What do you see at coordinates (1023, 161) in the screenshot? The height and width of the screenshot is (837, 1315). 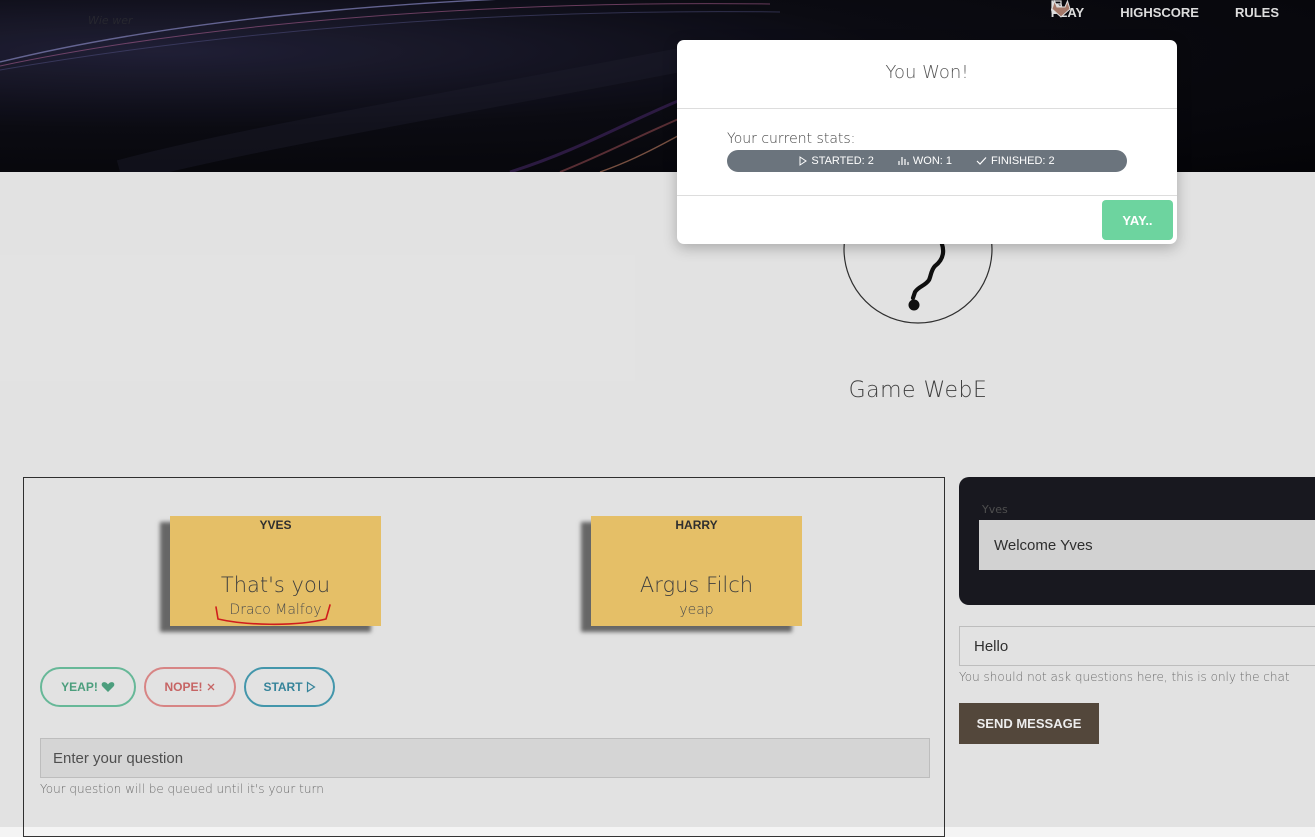 I see `stat-finished-text: FINISHED: 2` at bounding box center [1023, 161].